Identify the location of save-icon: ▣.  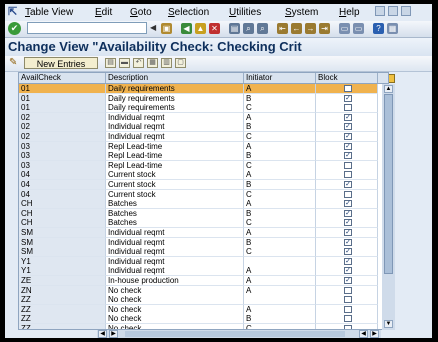
(166, 28).